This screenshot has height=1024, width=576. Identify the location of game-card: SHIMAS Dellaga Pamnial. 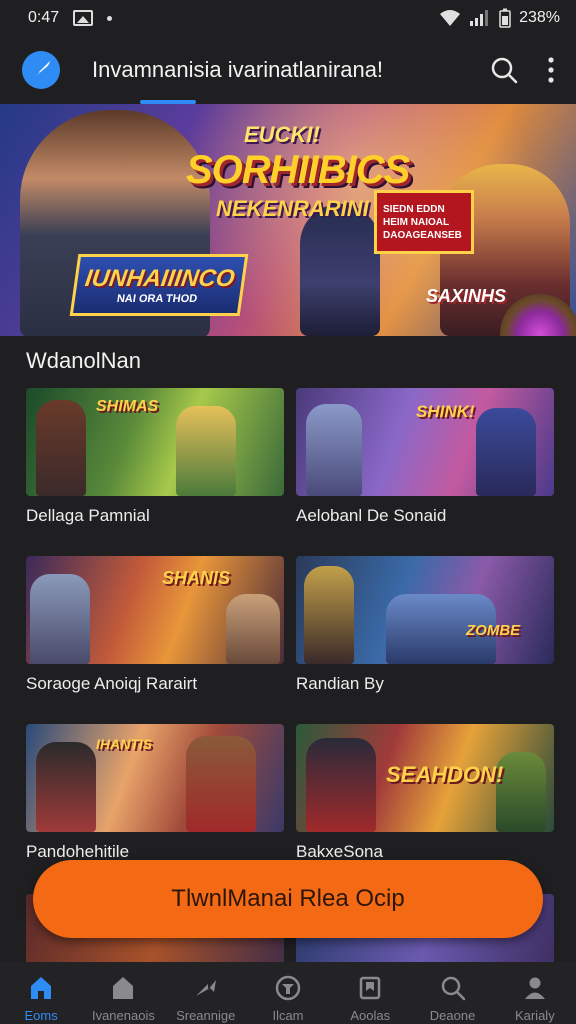
(155, 457).